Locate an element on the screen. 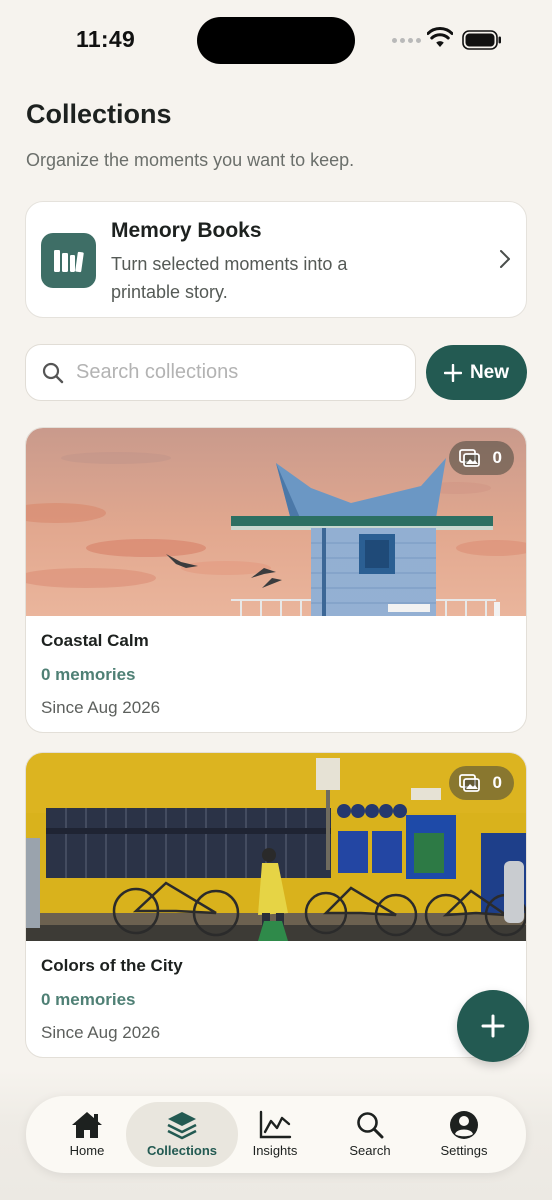 The height and width of the screenshot is (1200, 552). status-time: 11:49 is located at coordinates (106, 39).